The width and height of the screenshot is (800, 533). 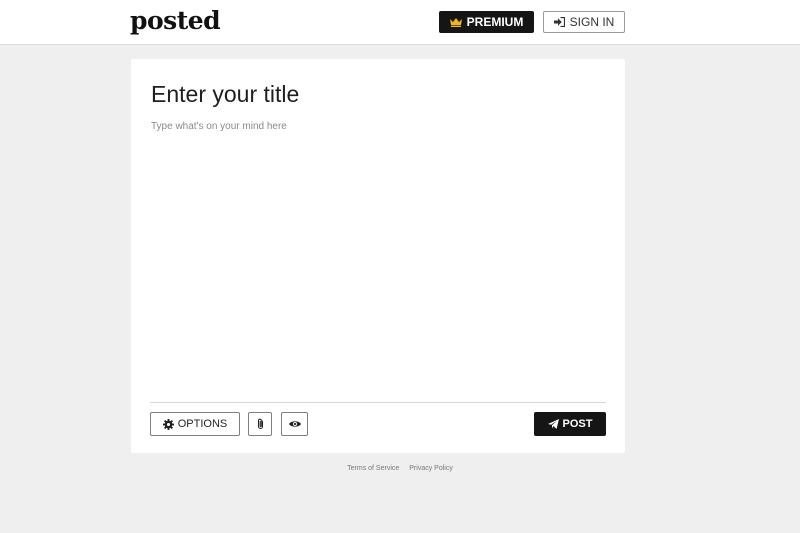 I want to click on eye-icon, so click(x=294, y=424).